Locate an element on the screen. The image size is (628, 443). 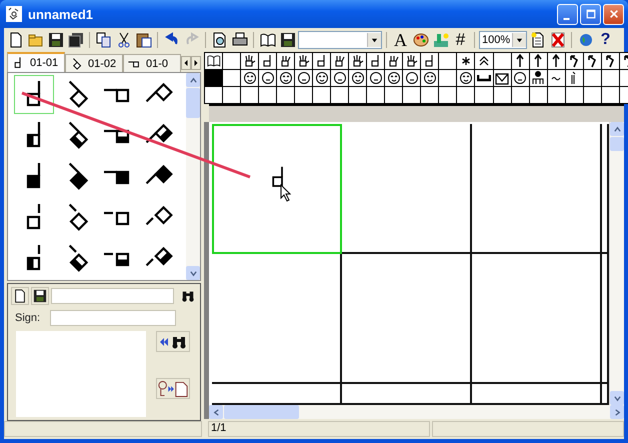
help-button: ? is located at coordinates (605, 40).